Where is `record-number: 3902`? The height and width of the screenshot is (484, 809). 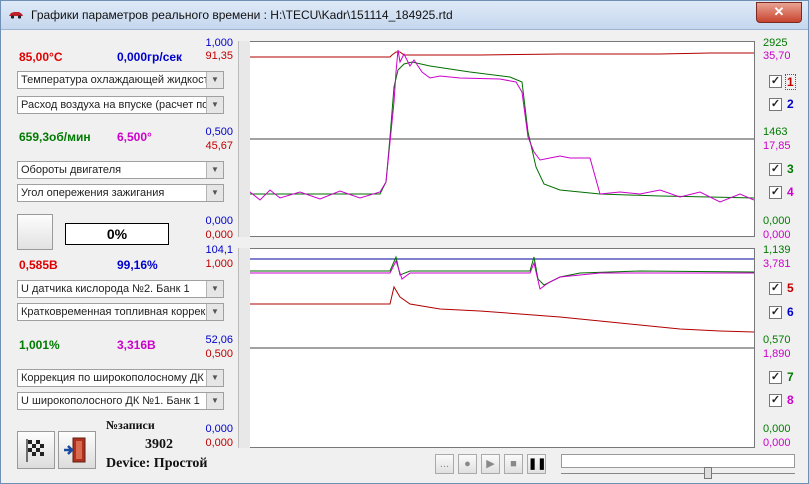
record-number: 3902 is located at coordinates (159, 444).